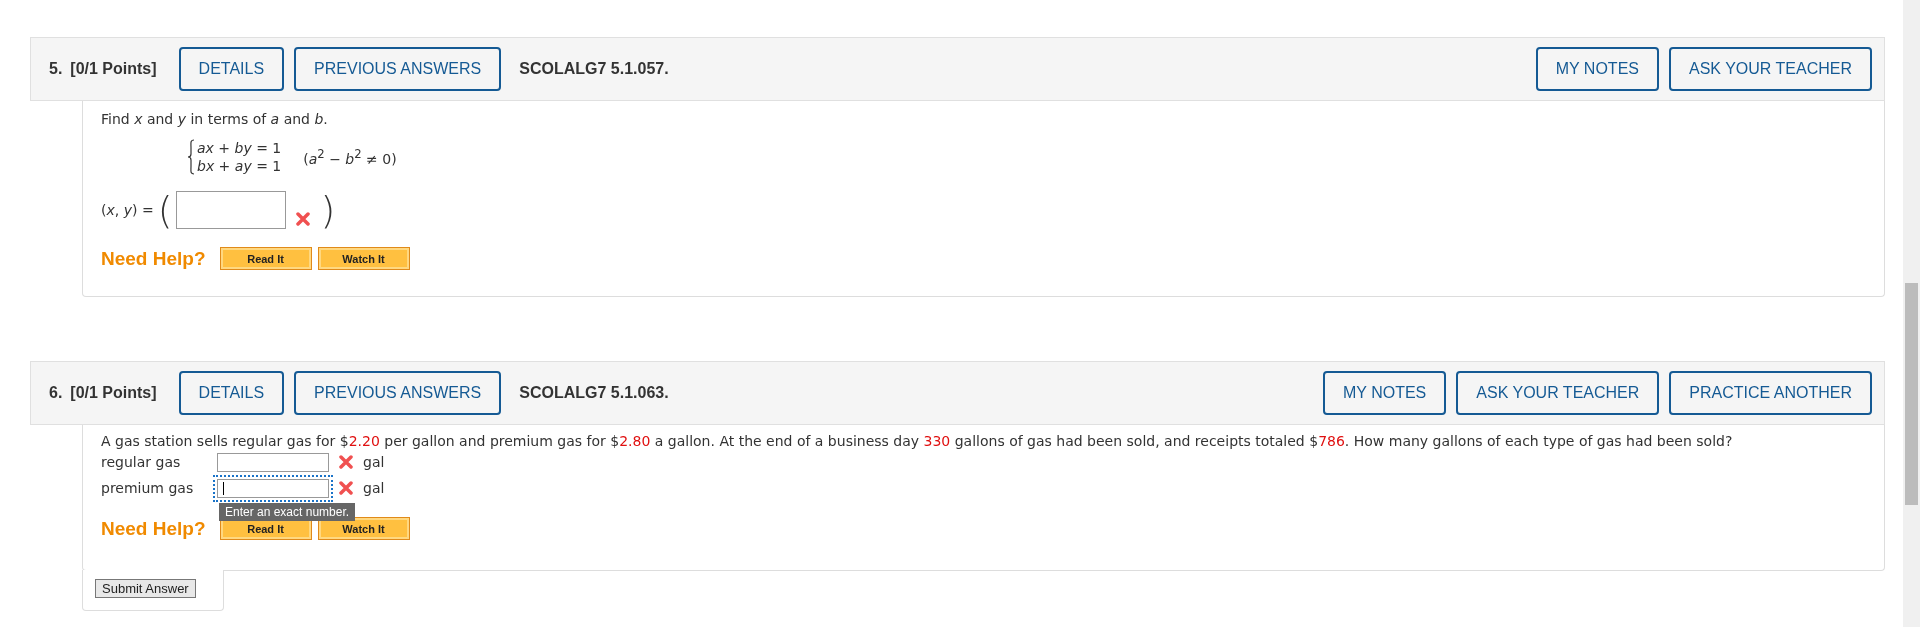 This screenshot has width=1920, height=627. I want to click on tooltip: Enter an exact number., so click(287, 511).